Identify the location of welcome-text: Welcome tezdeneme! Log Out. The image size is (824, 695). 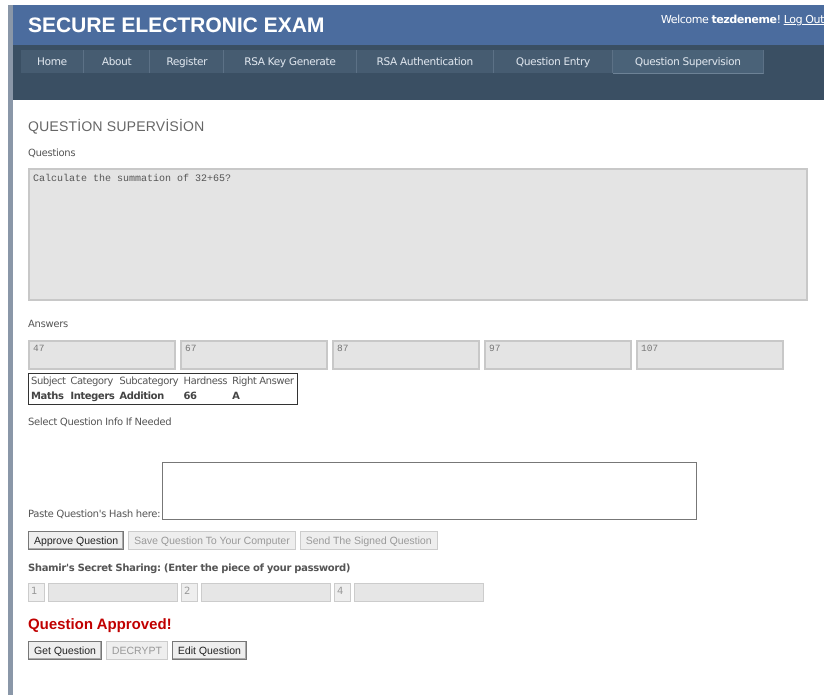
(742, 19).